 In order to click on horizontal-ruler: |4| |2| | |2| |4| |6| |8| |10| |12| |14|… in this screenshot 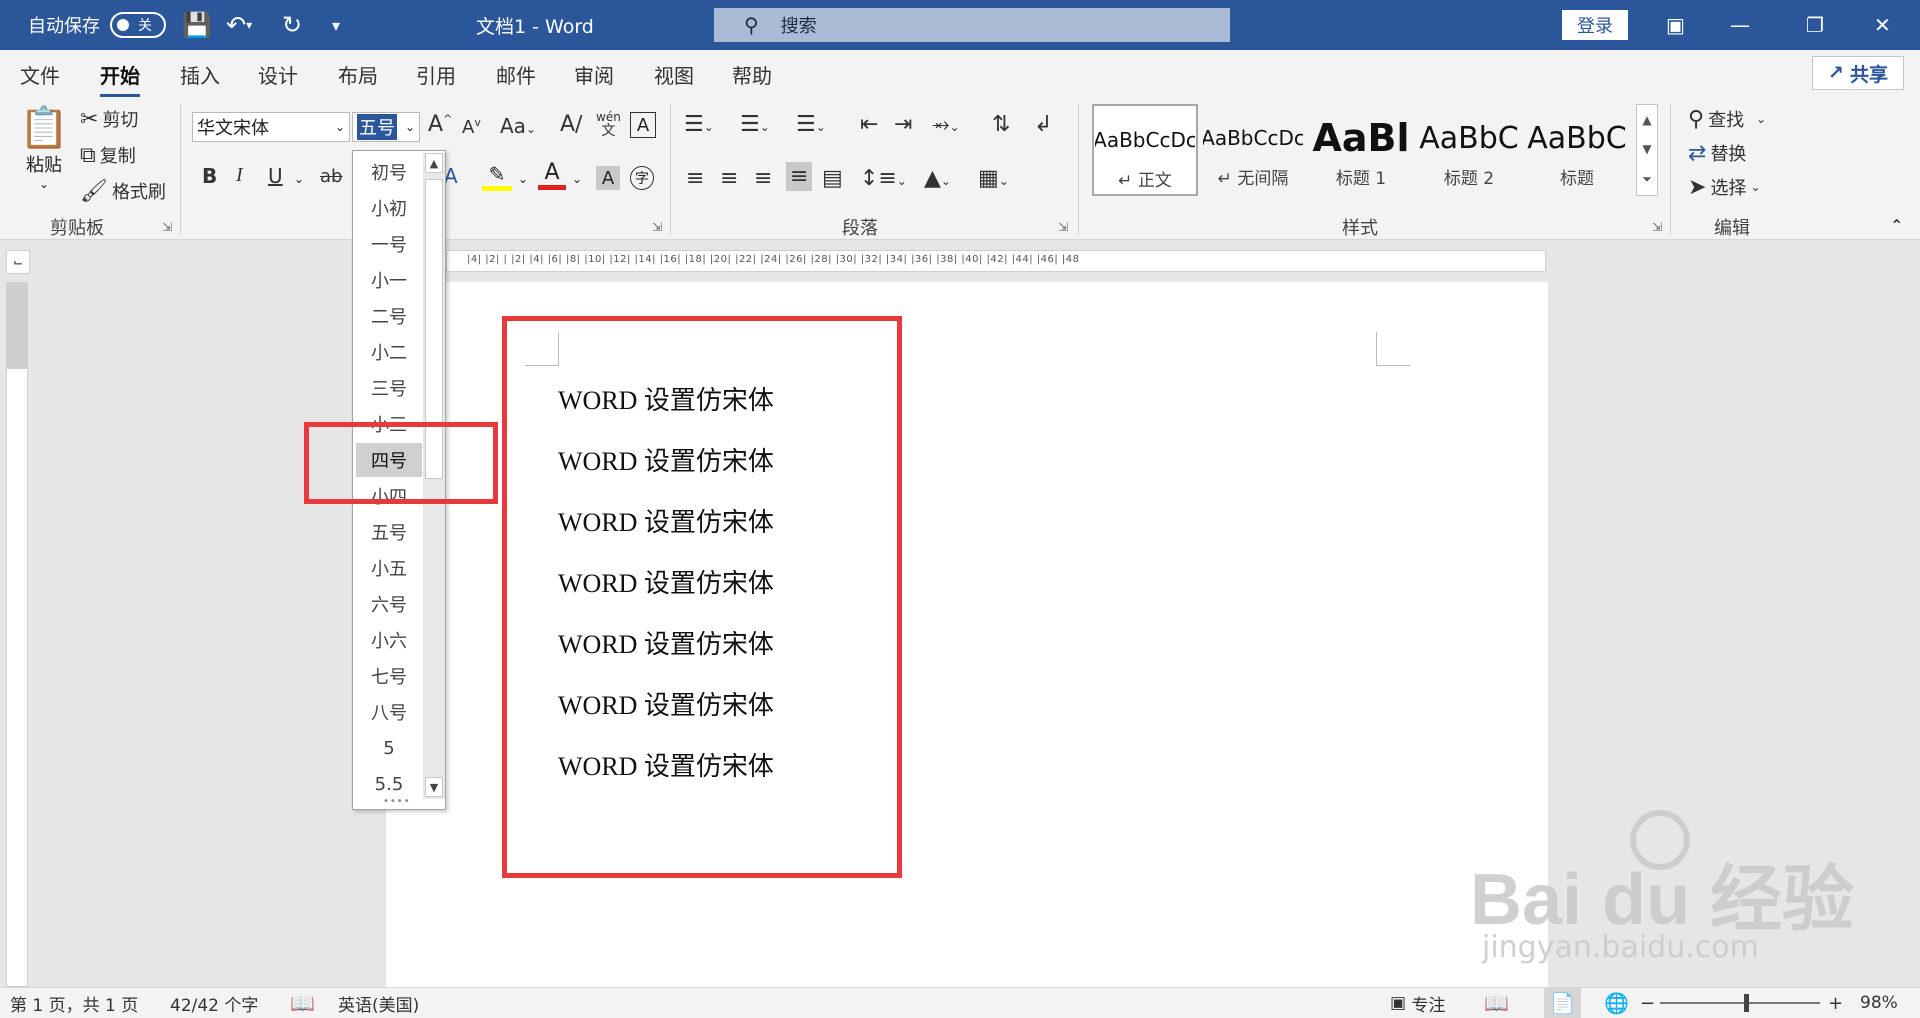, I will do `click(996, 261)`.